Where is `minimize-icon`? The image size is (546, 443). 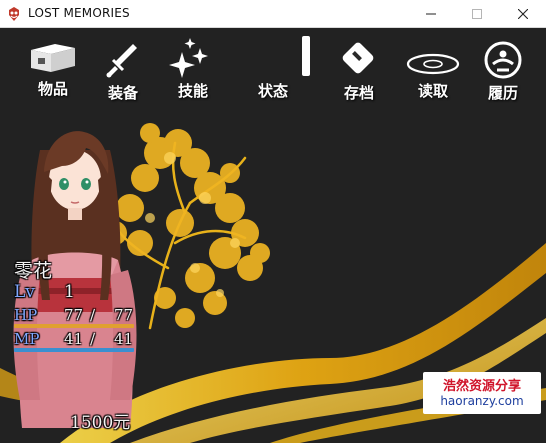 minimize-icon is located at coordinates (431, 14).